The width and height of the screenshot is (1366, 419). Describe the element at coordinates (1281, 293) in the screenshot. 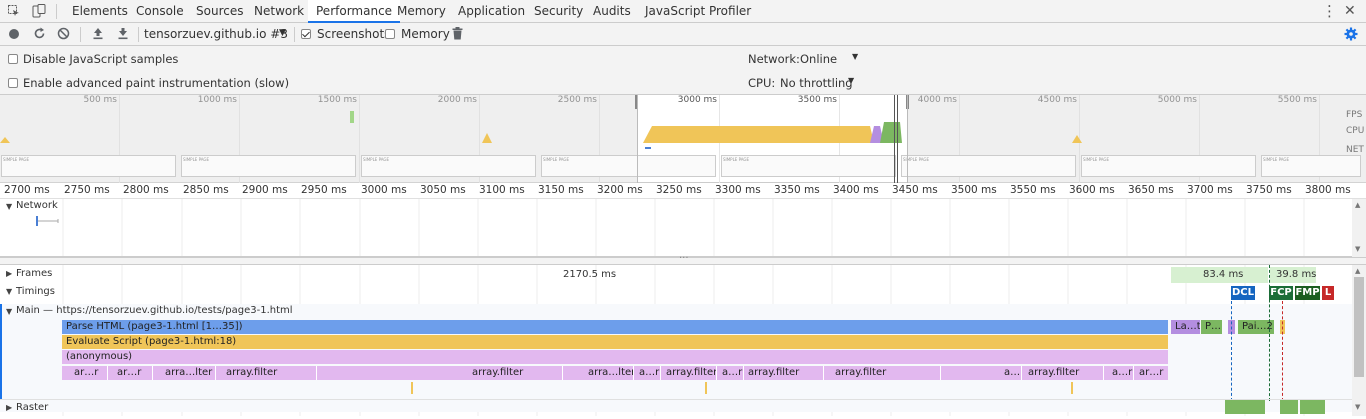

I see `fcp-marker: FCP` at that location.